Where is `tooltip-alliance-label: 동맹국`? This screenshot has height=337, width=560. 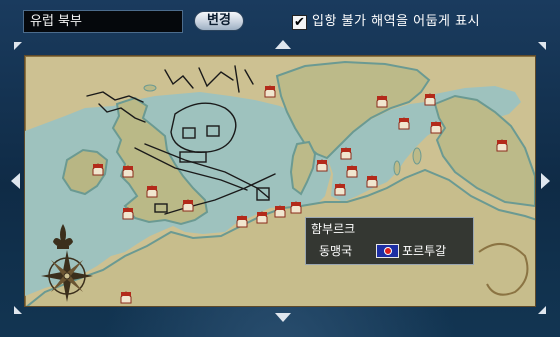
tooltip-alliance-label: 동맹국 is located at coordinates (336, 251).